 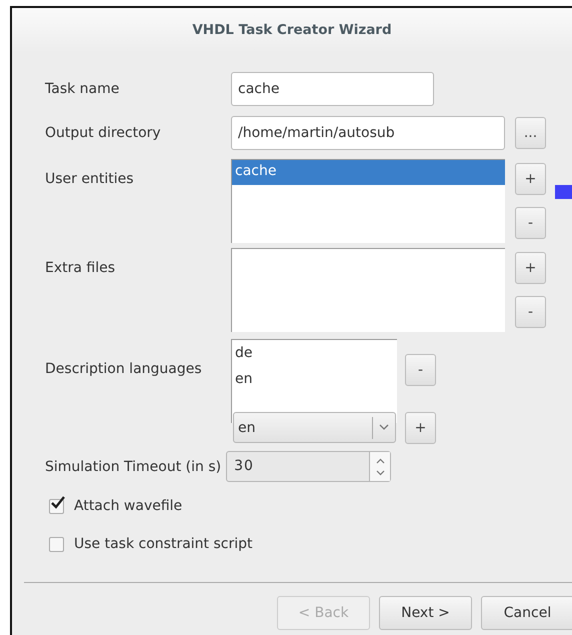 I want to click on list-item: cache, so click(x=368, y=172).